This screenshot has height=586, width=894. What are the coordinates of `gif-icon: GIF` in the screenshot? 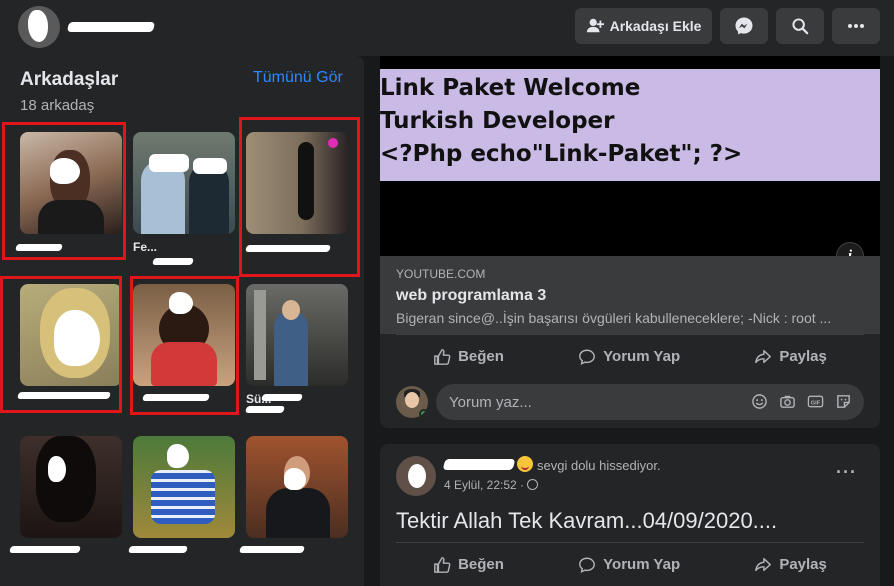 It's located at (815, 401).